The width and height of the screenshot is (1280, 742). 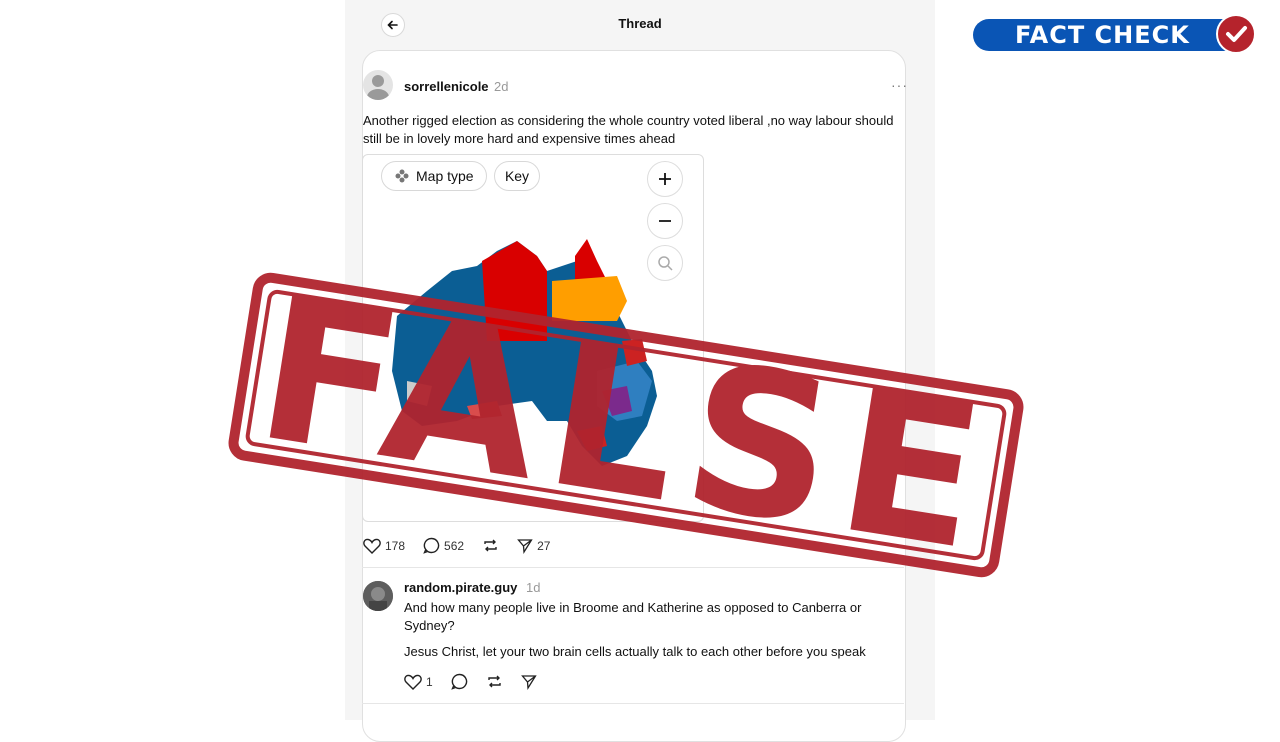 What do you see at coordinates (445, 176) in the screenshot?
I see `map-type-label: Map type` at bounding box center [445, 176].